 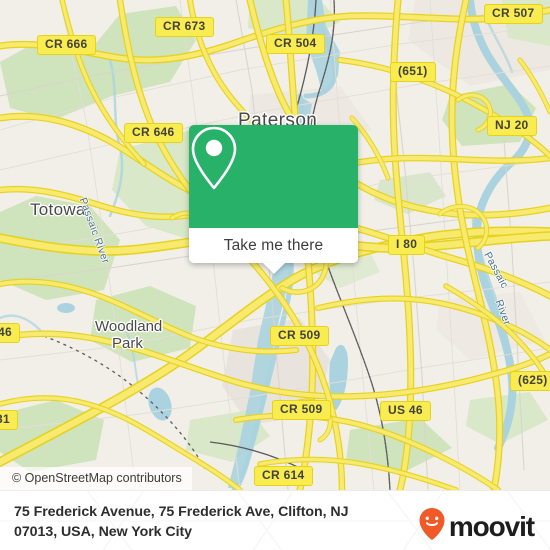 I want to click on shield-nj-20: NJ 20, so click(x=512, y=126).